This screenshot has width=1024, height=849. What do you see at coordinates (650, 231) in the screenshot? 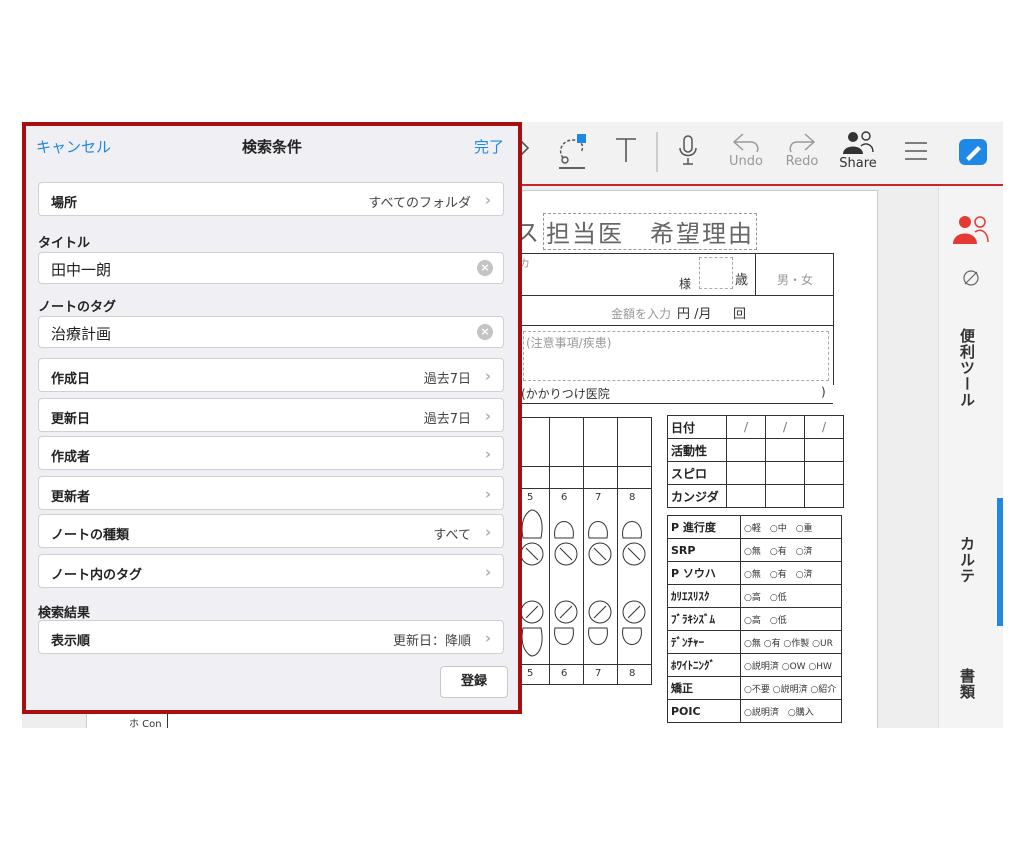
I see `document-heading: 担当医 希望理由` at bounding box center [650, 231].